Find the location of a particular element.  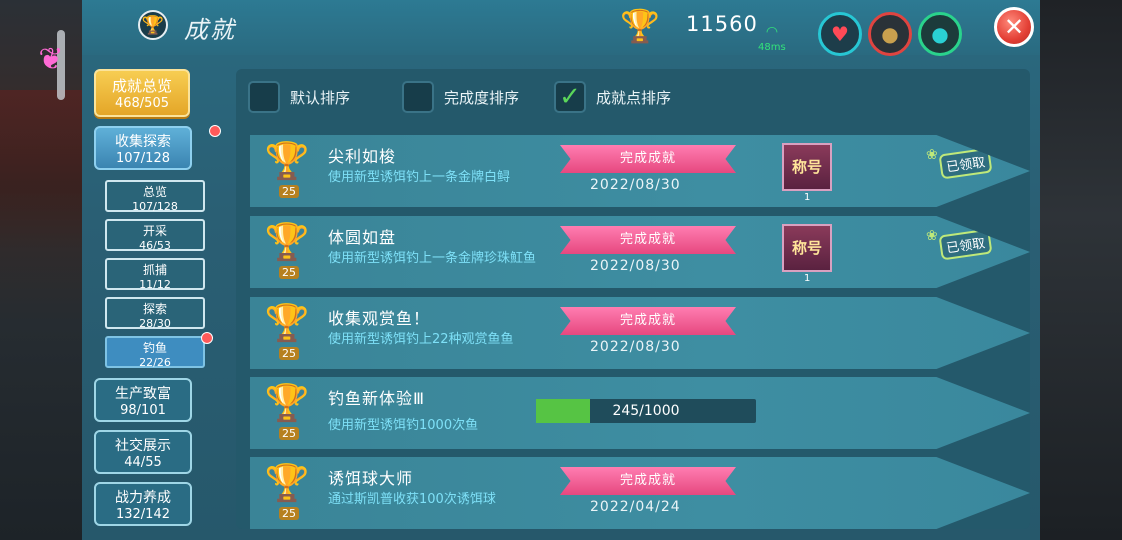

nav-category-count: 132/142 is located at coordinates (142, 514).